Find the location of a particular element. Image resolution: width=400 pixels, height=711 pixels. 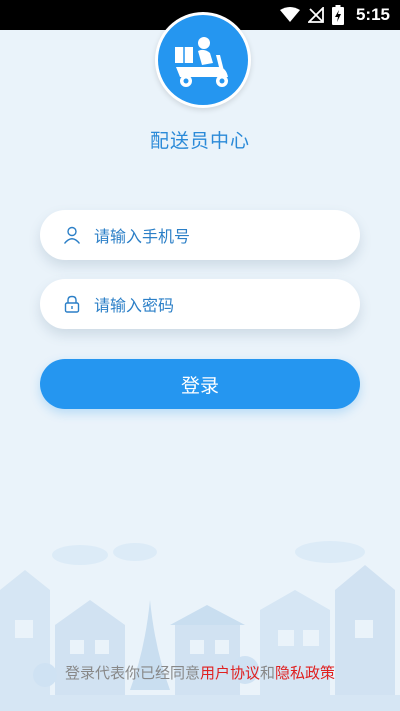

password-input is located at coordinates (219, 305).